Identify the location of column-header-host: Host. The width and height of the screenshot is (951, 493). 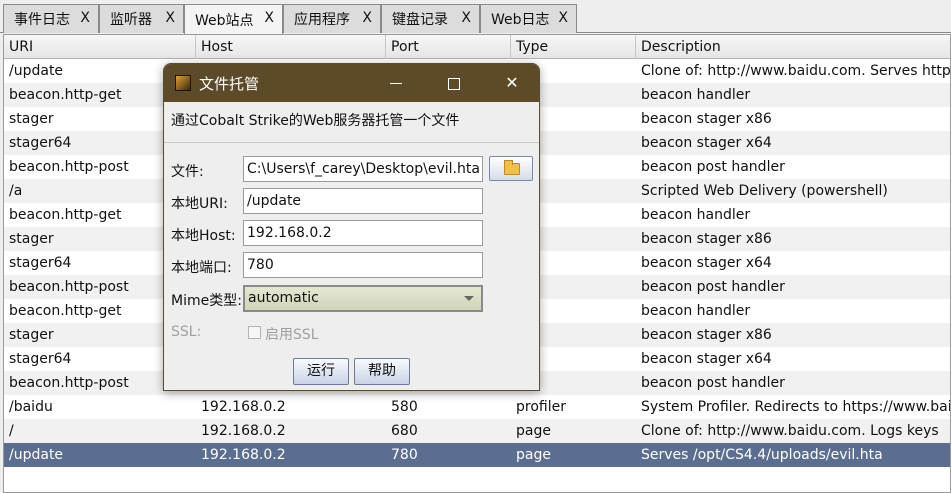
(291, 47).